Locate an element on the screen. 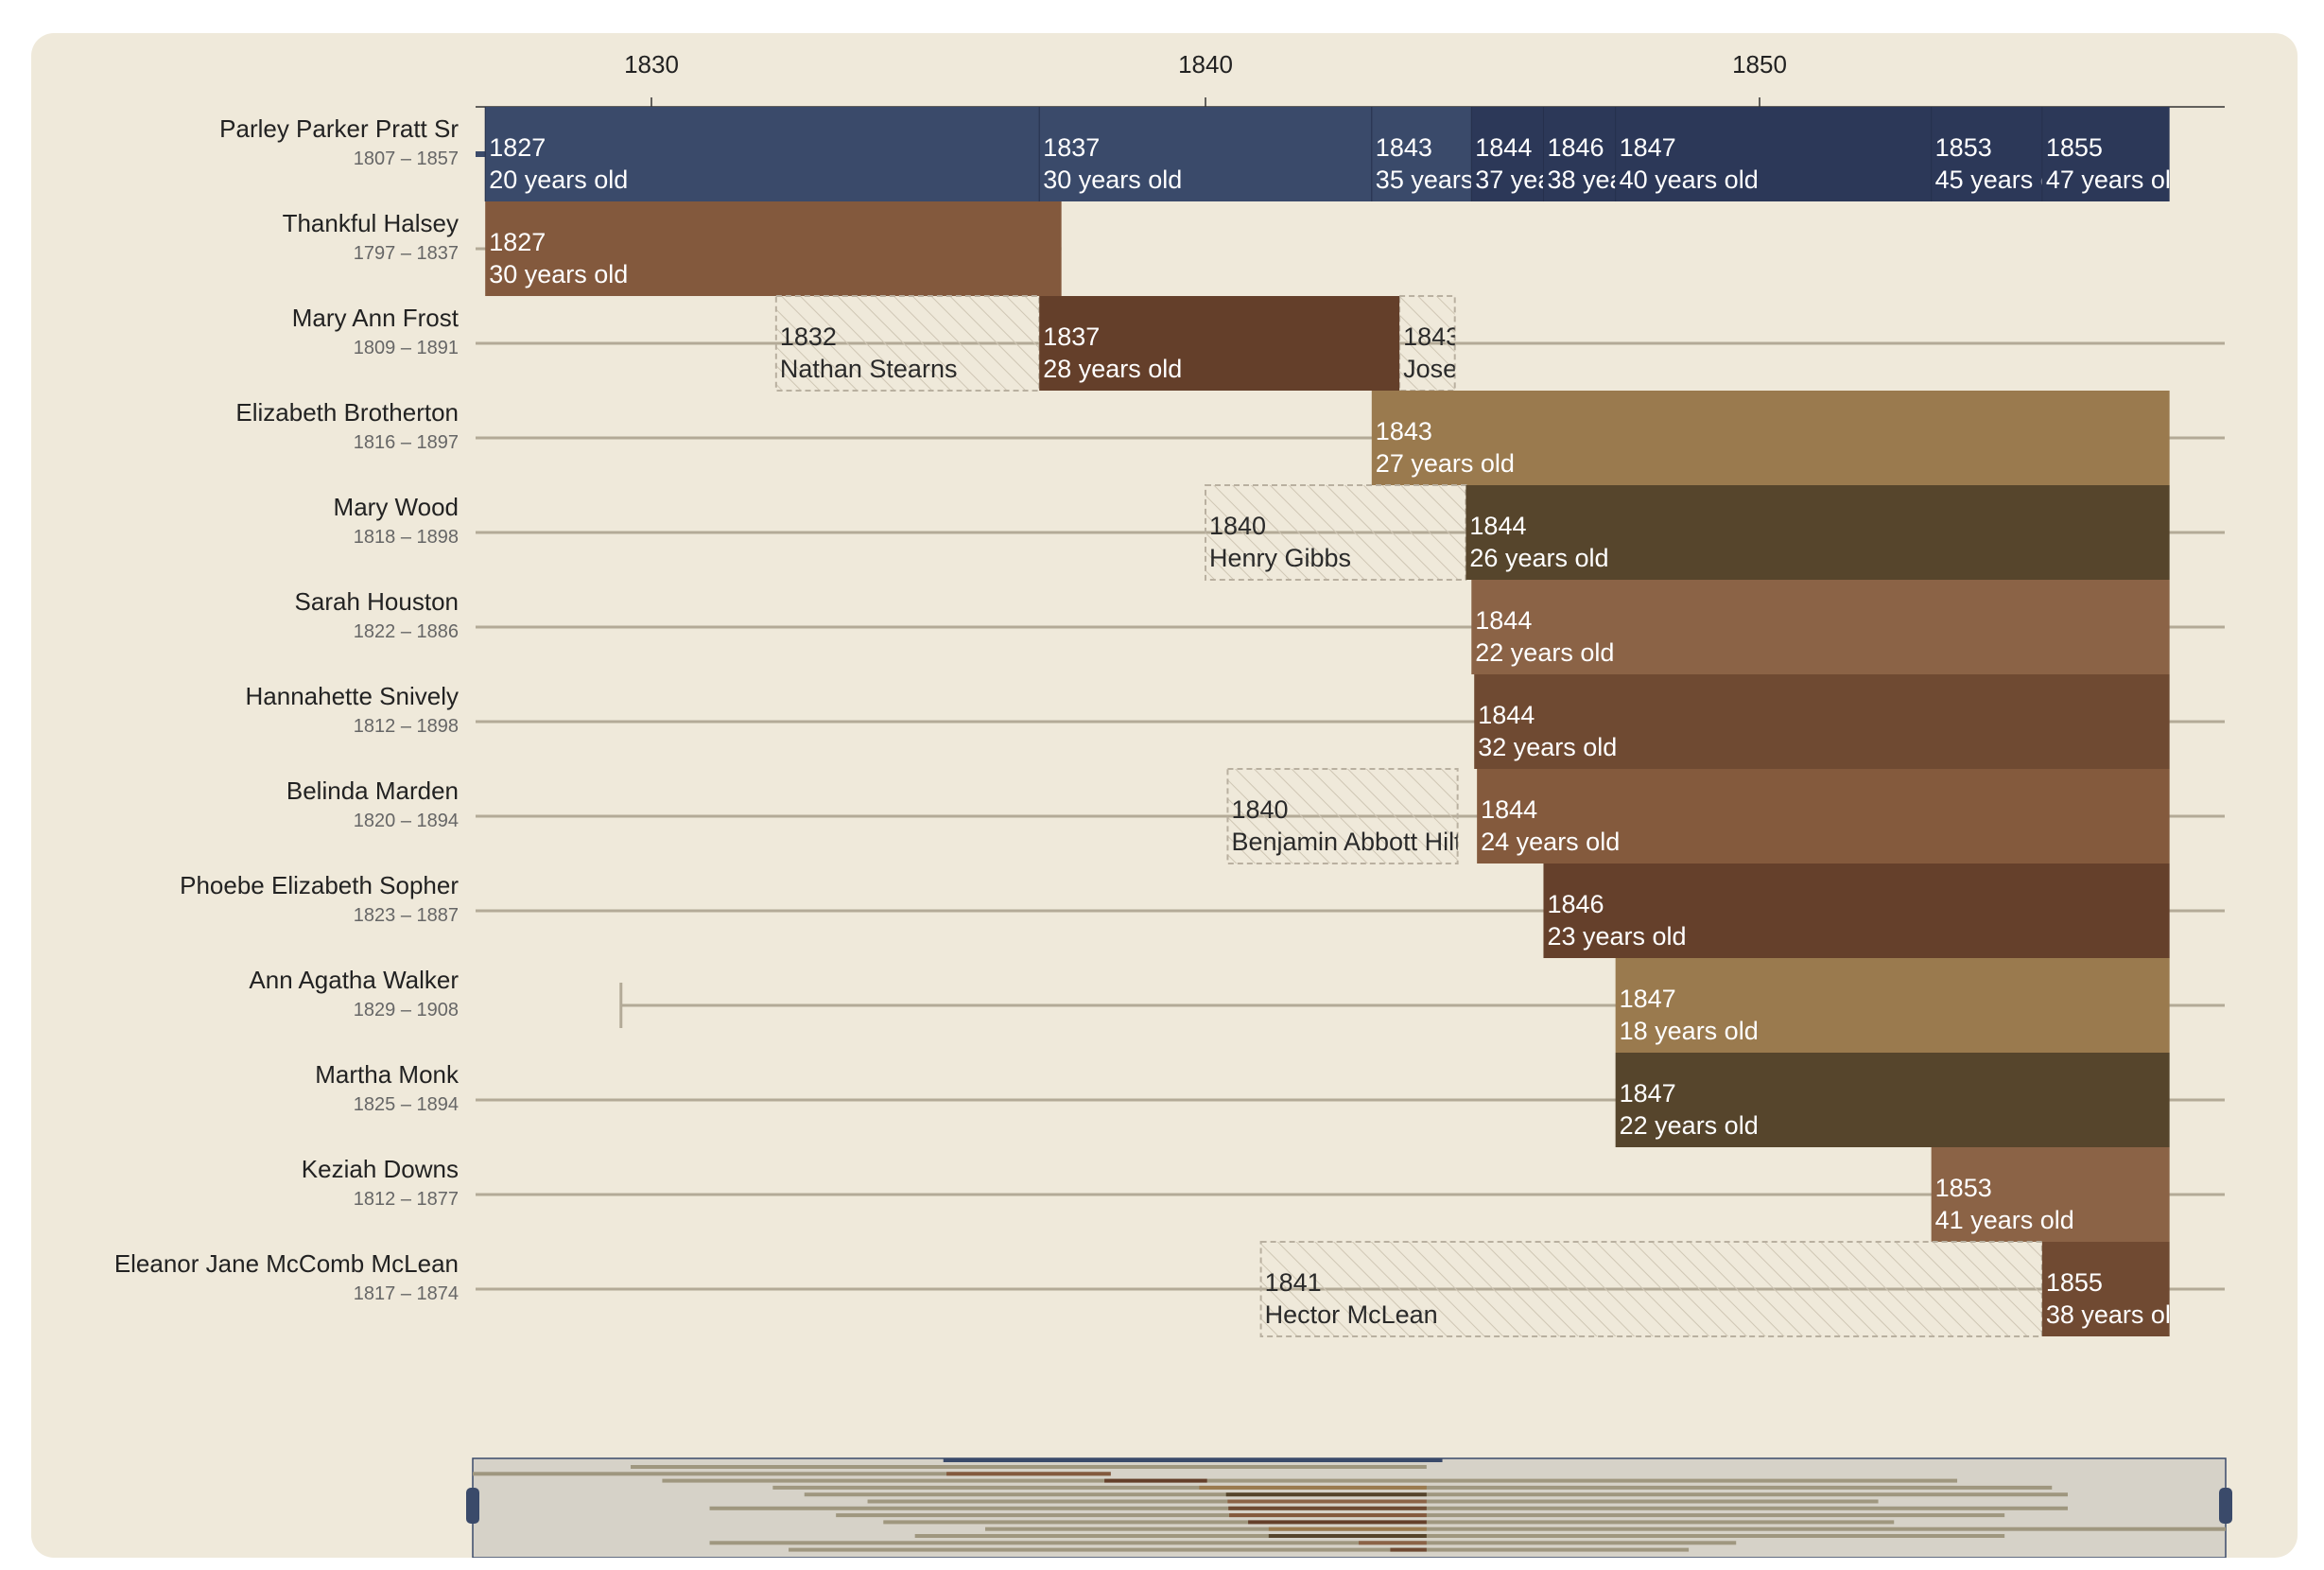 The height and width of the screenshot is (1570, 2324). person-name: Sarah Houston is located at coordinates (377, 601).